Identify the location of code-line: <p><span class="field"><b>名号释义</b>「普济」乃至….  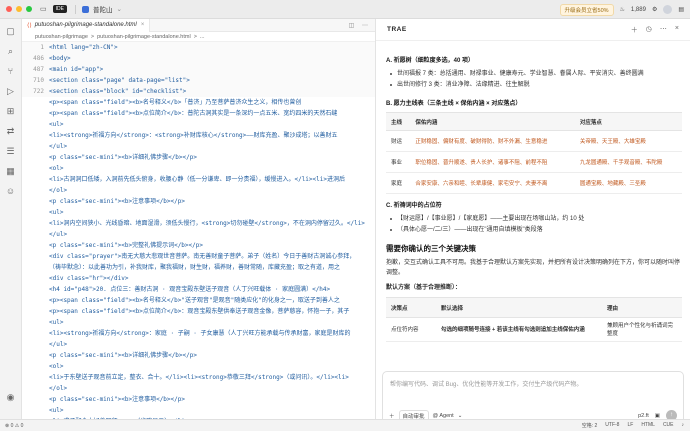
(198, 102).